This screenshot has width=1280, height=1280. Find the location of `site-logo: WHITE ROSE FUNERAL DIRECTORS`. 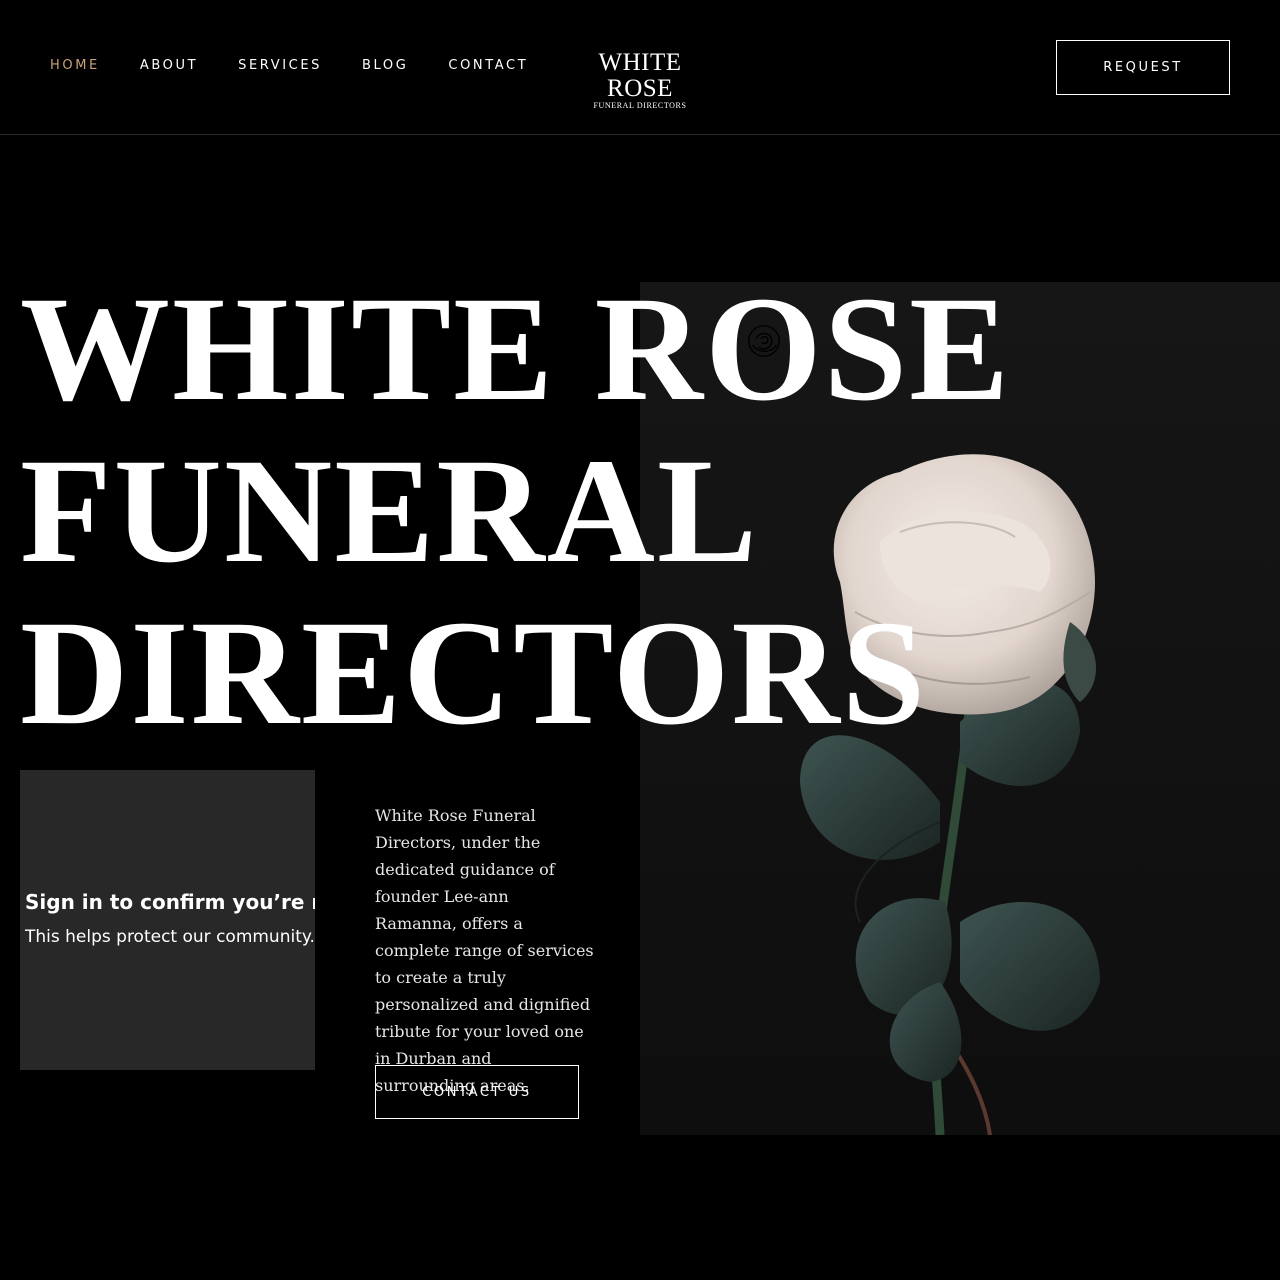

site-logo: WHITE ROSE FUNERAL DIRECTORS is located at coordinates (640, 80).